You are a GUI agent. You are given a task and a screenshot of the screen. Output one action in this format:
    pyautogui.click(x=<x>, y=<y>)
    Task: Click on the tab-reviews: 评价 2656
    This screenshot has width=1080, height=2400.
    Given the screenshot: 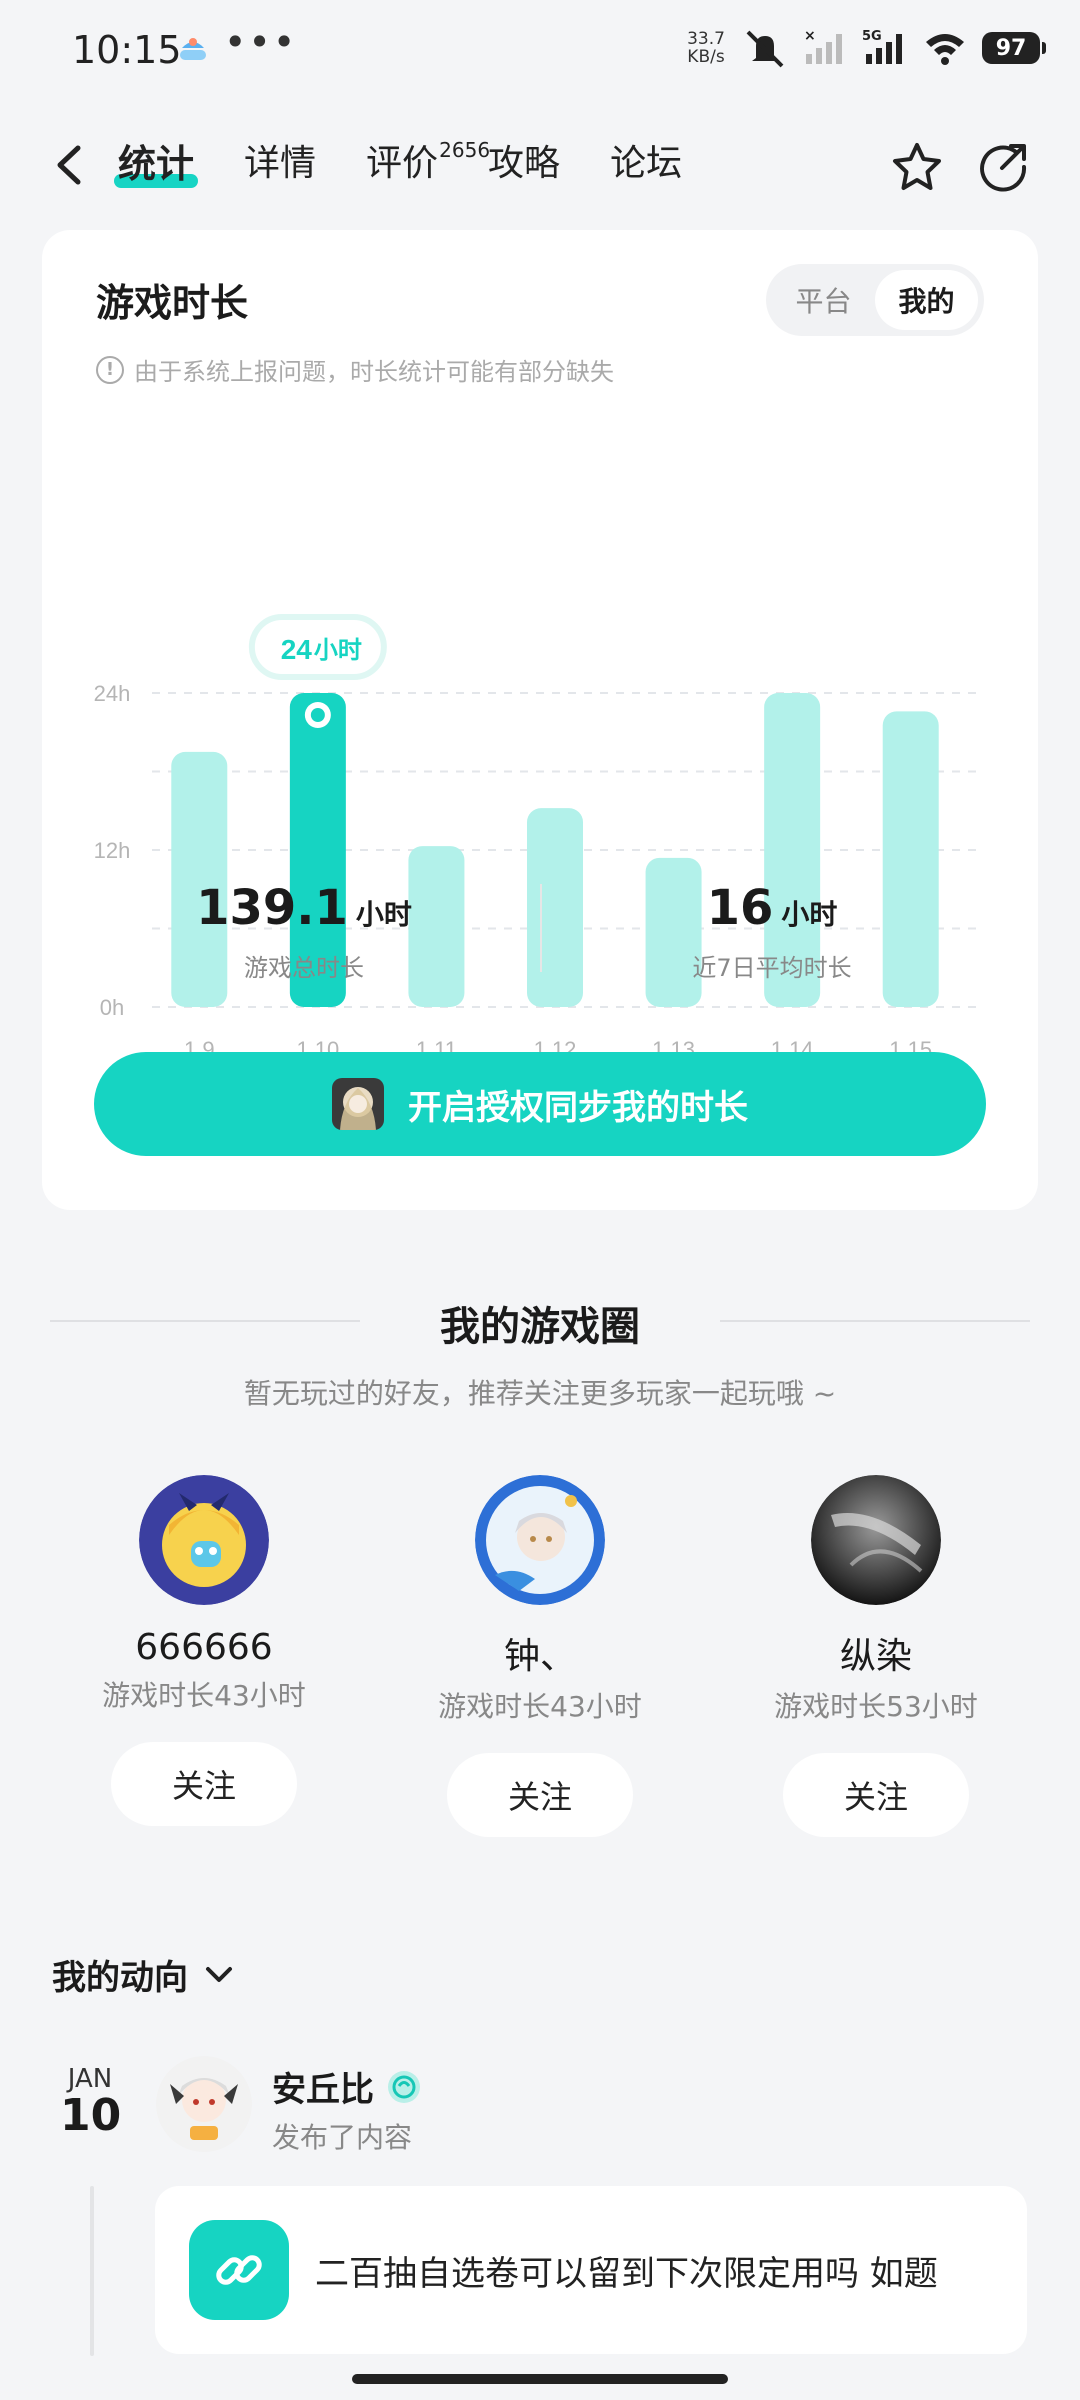 What is the action you would take?
    pyautogui.click(x=428, y=164)
    